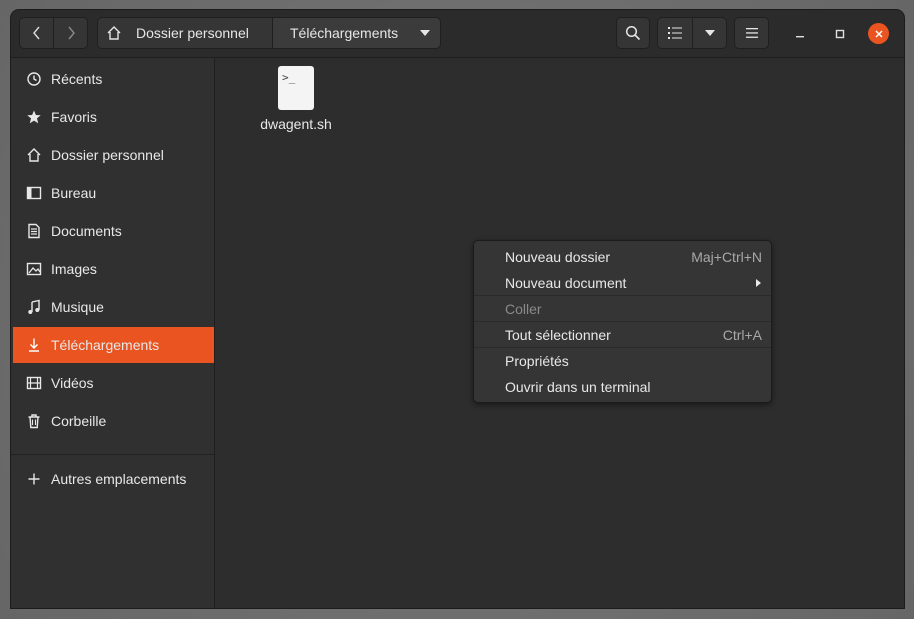  I want to click on menu-item-new-document: Nouveau document, so click(622, 283).